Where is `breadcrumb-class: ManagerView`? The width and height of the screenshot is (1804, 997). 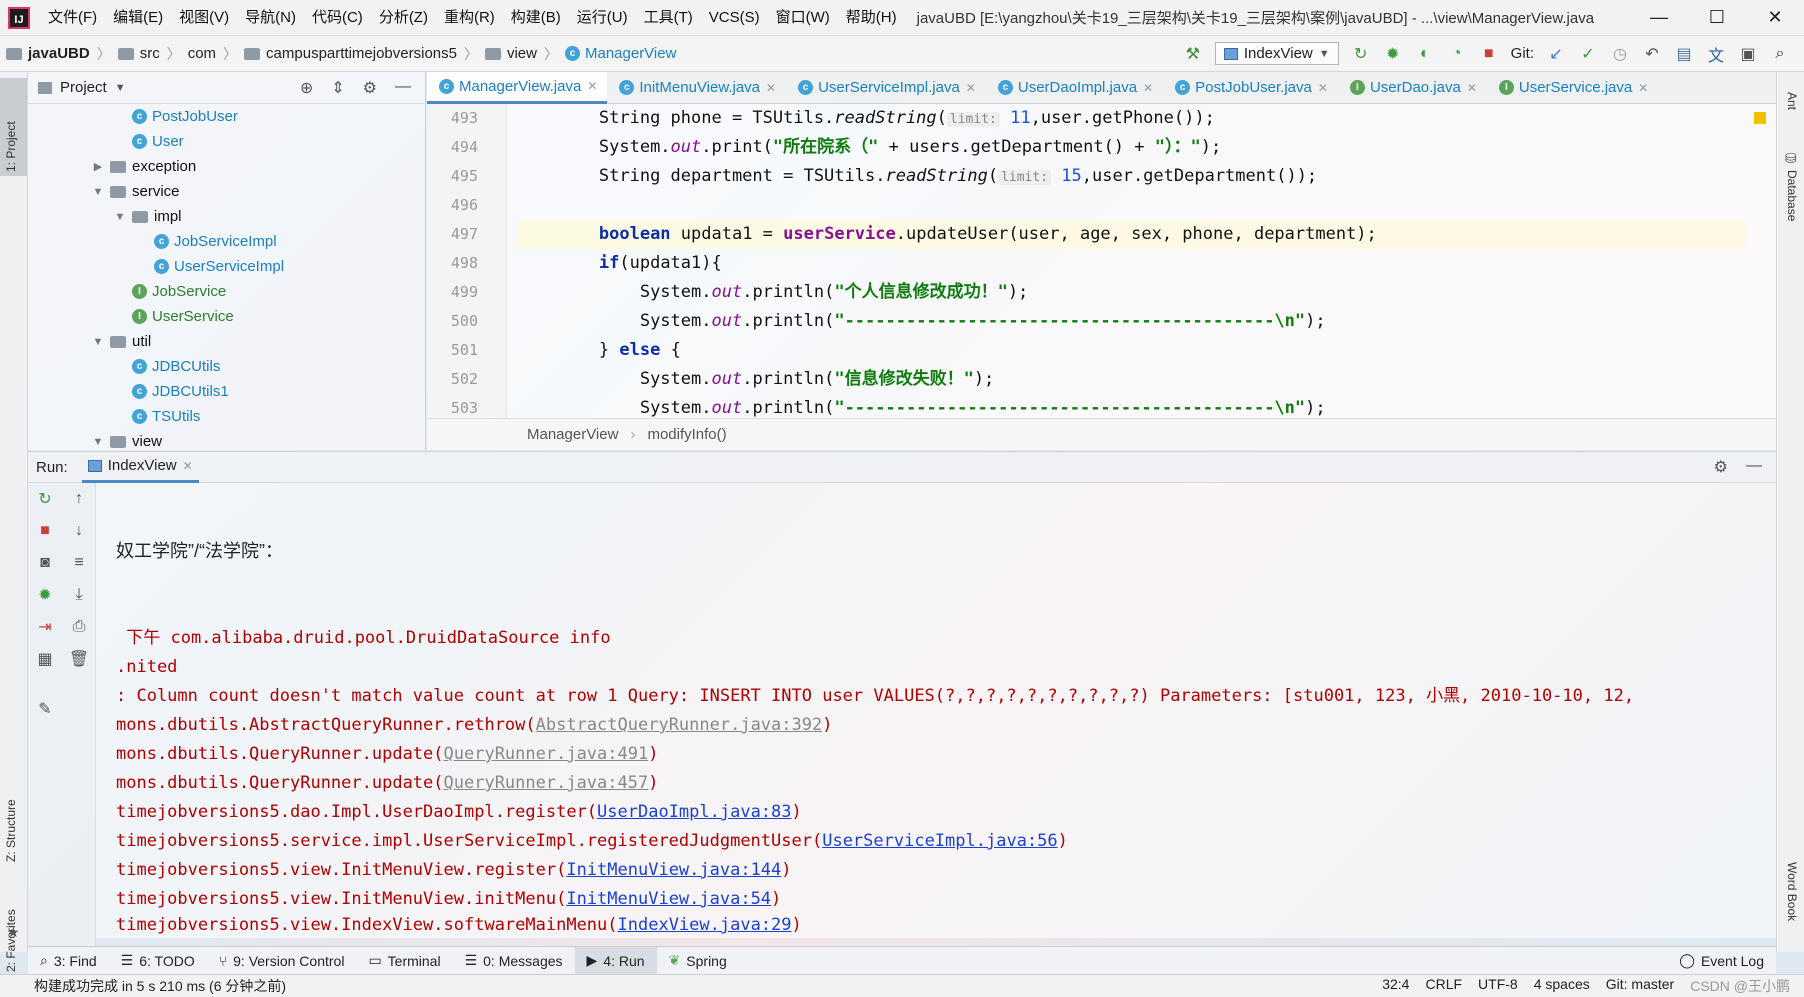
breadcrumb-class: ManagerView is located at coordinates (630, 53).